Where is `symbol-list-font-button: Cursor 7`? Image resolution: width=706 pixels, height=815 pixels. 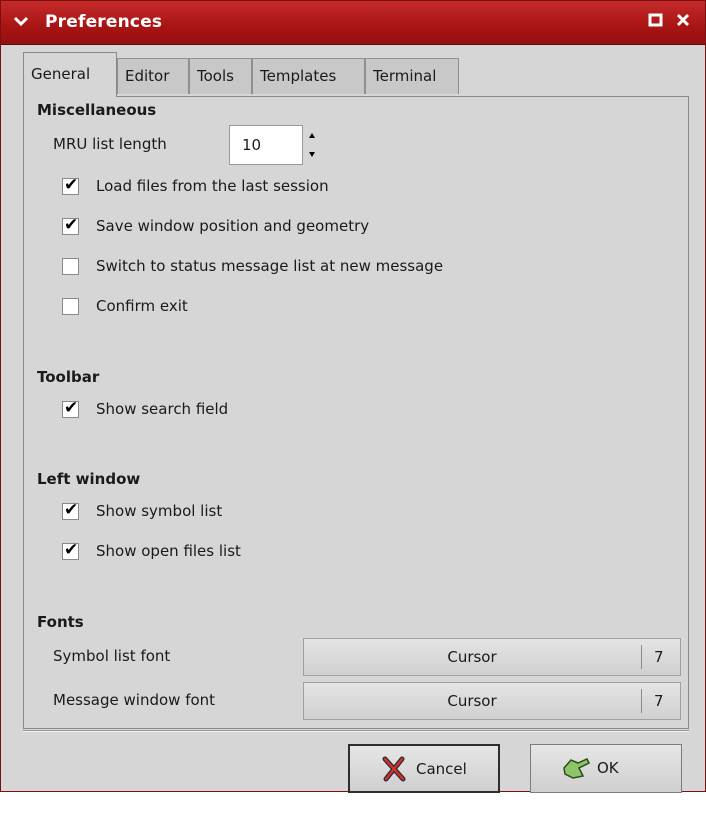 symbol-list-font-button: Cursor 7 is located at coordinates (492, 657).